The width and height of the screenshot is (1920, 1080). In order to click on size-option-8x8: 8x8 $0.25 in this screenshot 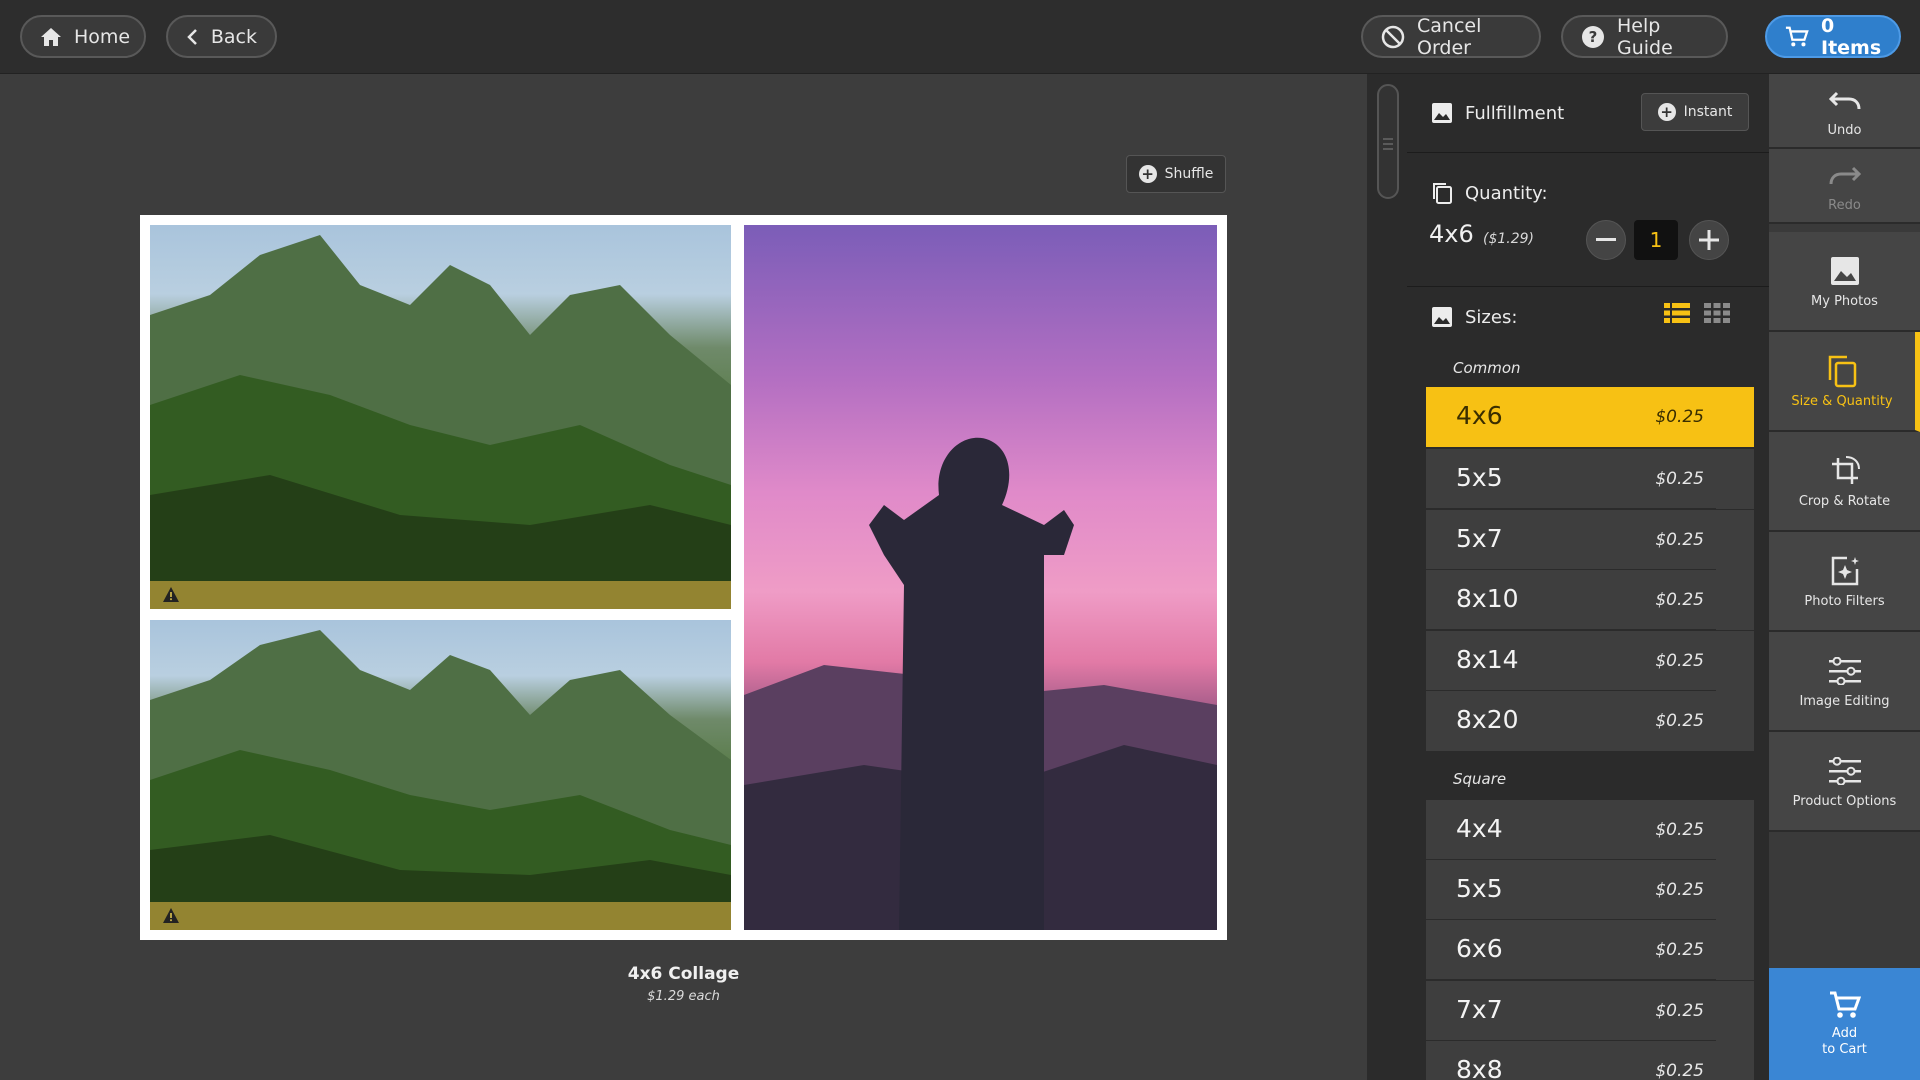, I will do `click(1590, 1060)`.